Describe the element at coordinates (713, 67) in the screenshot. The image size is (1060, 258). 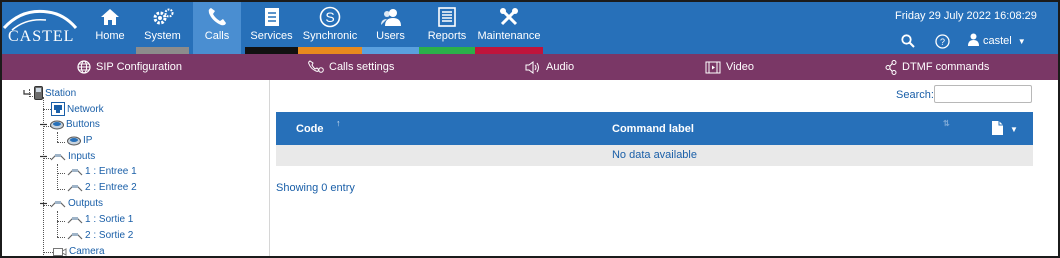
I see `film-icon` at that location.